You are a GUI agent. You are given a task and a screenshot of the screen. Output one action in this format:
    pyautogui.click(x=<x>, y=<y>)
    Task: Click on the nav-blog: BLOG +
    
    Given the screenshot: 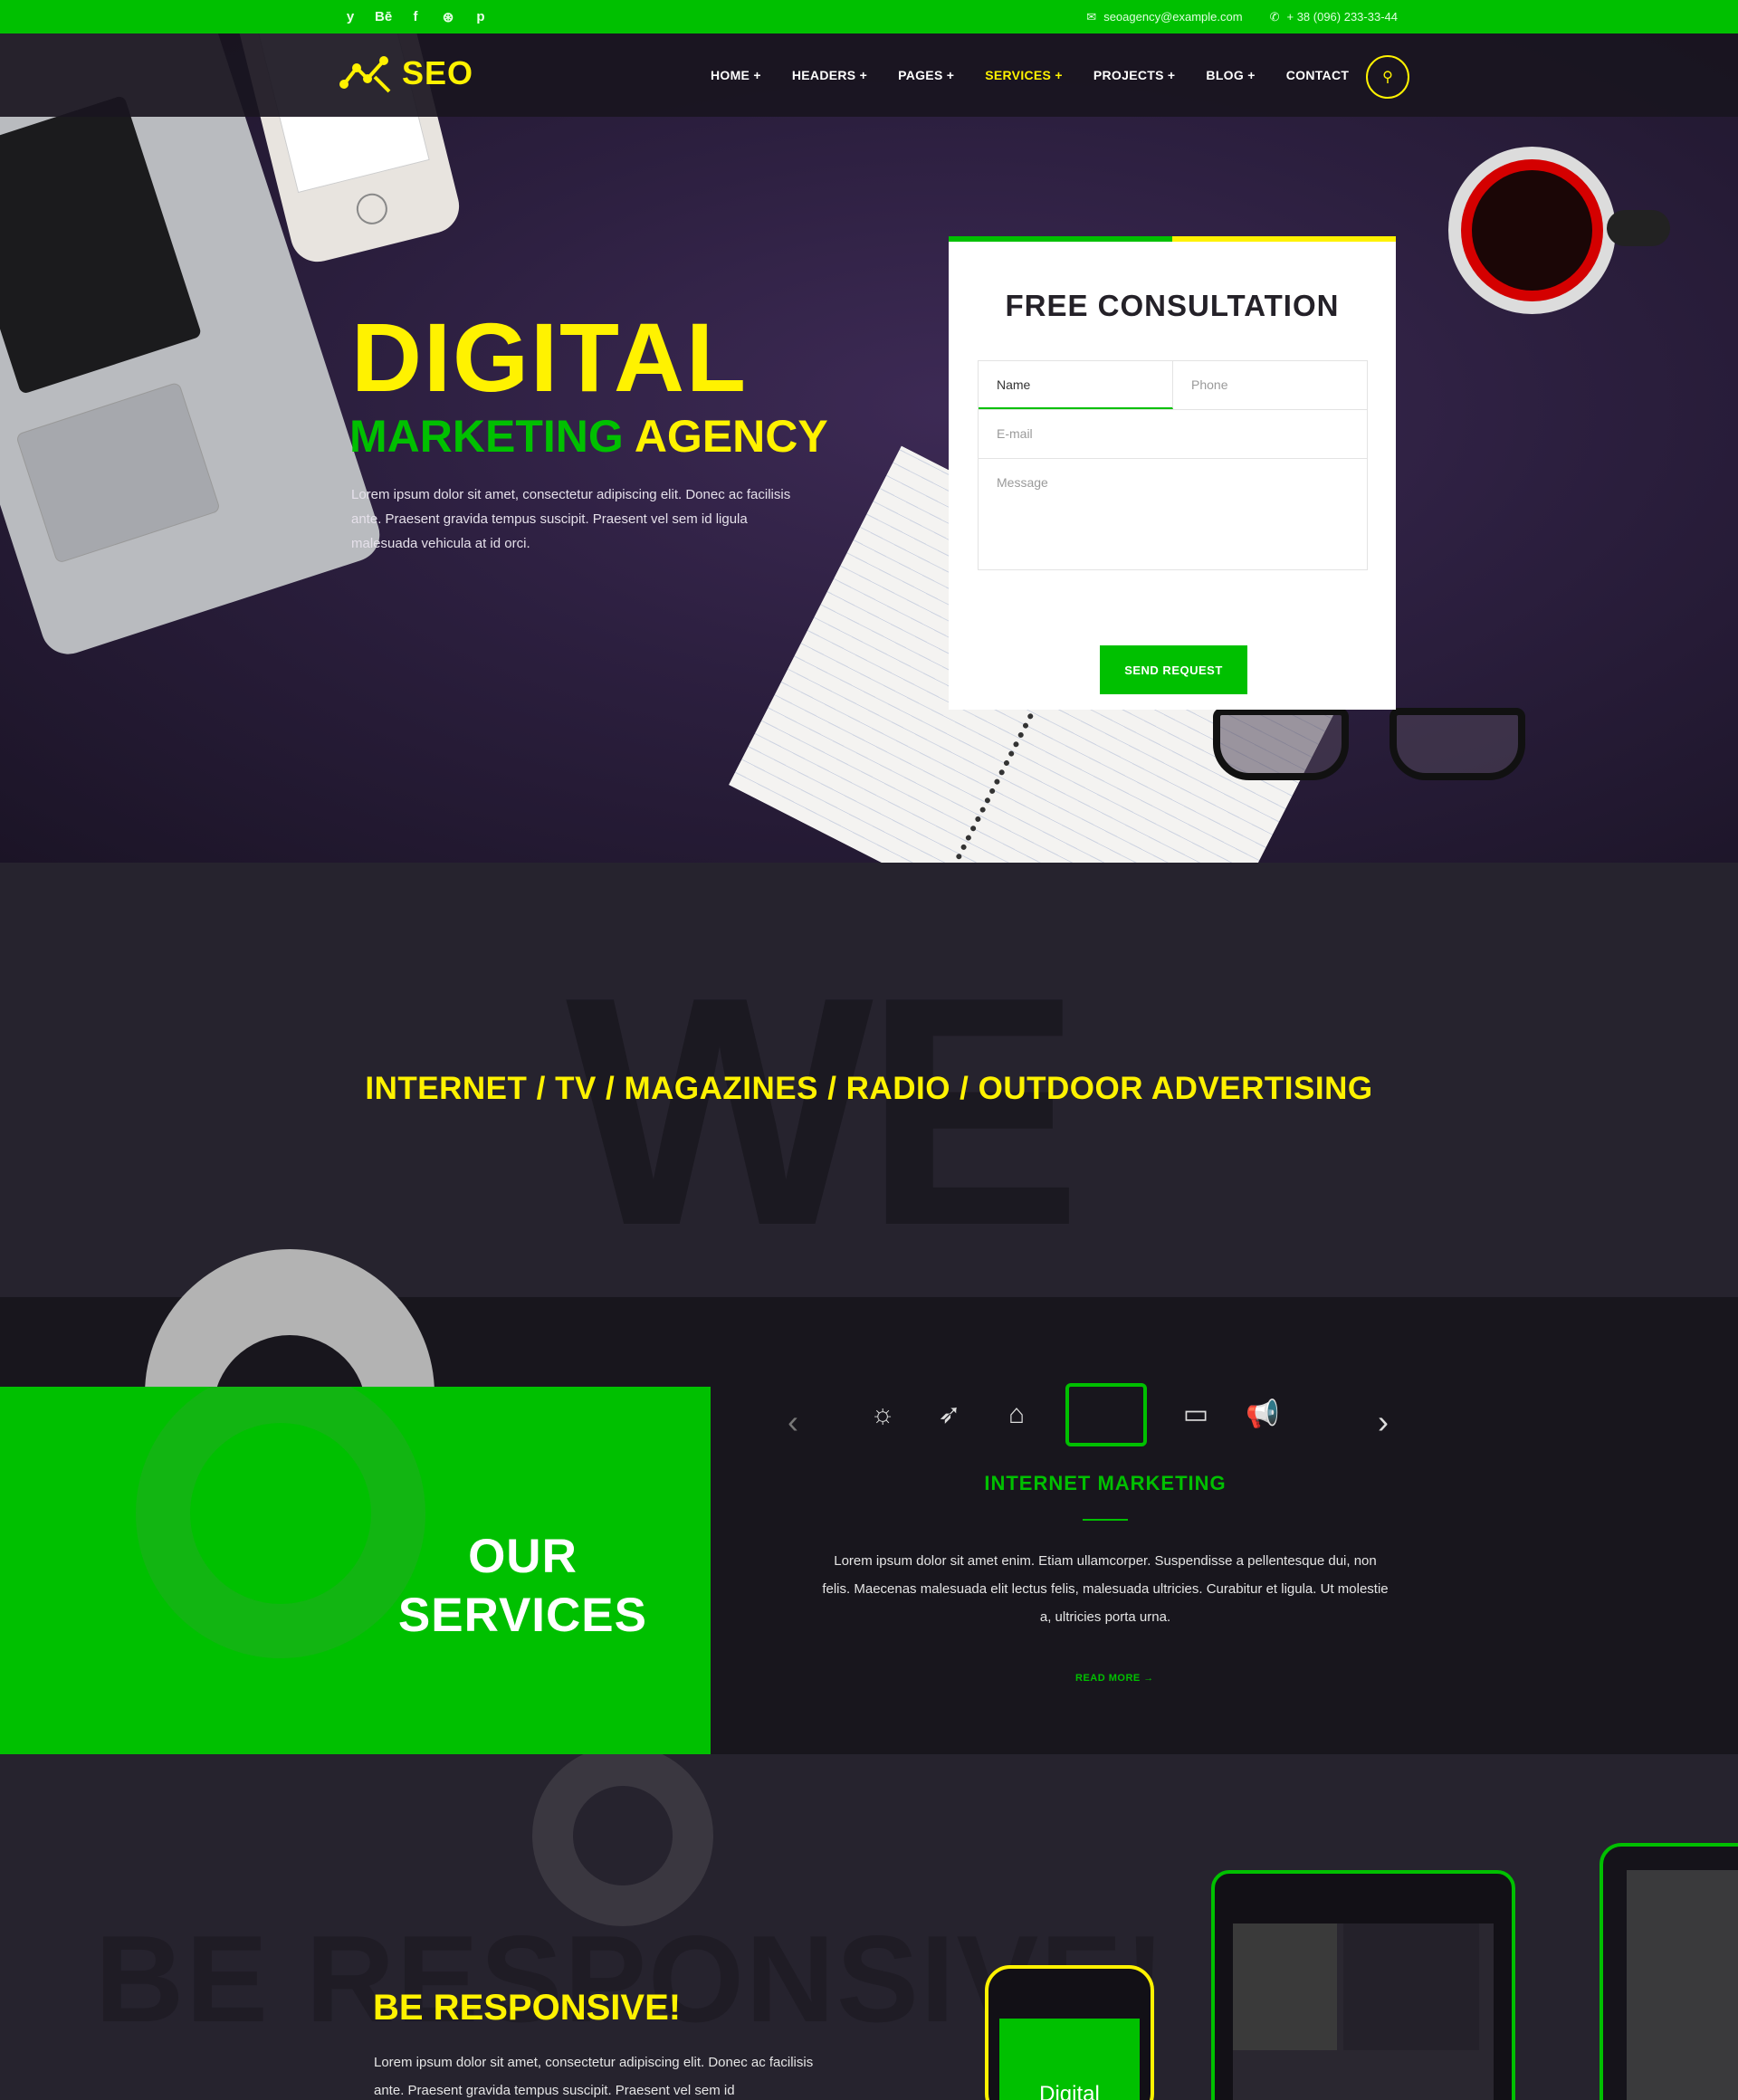 What is the action you would take?
    pyautogui.click(x=1230, y=75)
    